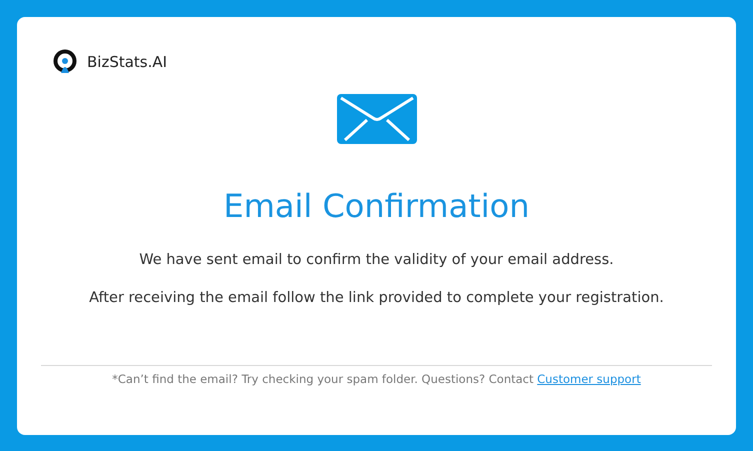  Describe the element at coordinates (589, 379) in the screenshot. I see `support-link: Customer support` at that location.